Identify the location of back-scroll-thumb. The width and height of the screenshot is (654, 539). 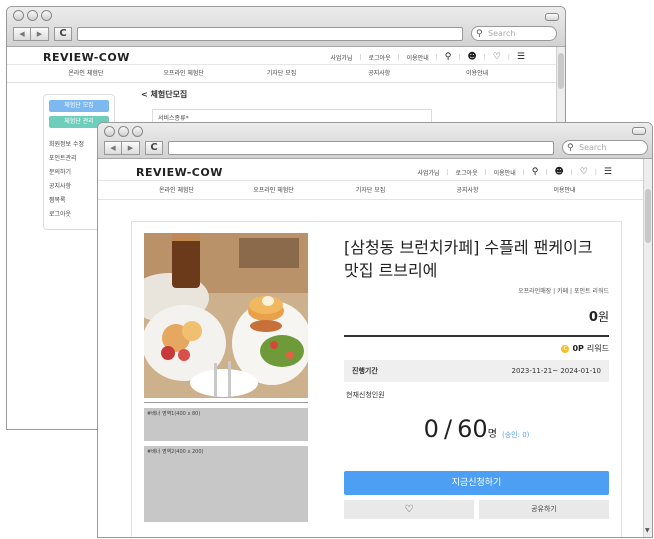
(561, 71).